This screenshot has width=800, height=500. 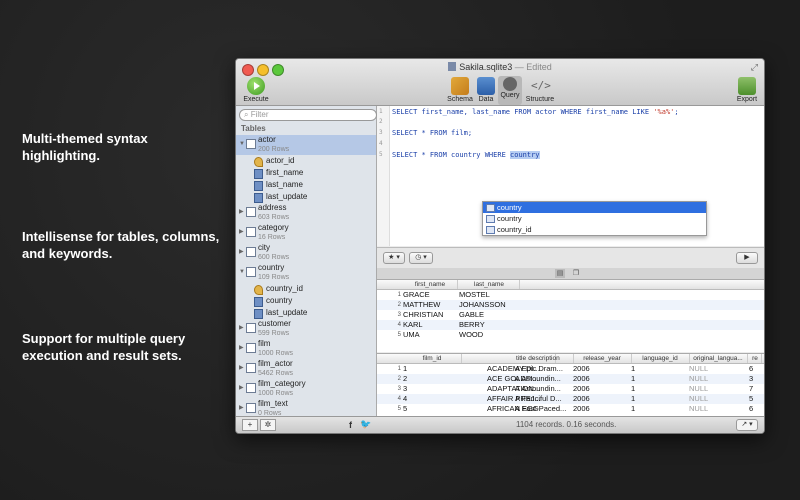 I want to click on table-row: 3 CHRISTIAN GABLE, so click(x=570, y=315).